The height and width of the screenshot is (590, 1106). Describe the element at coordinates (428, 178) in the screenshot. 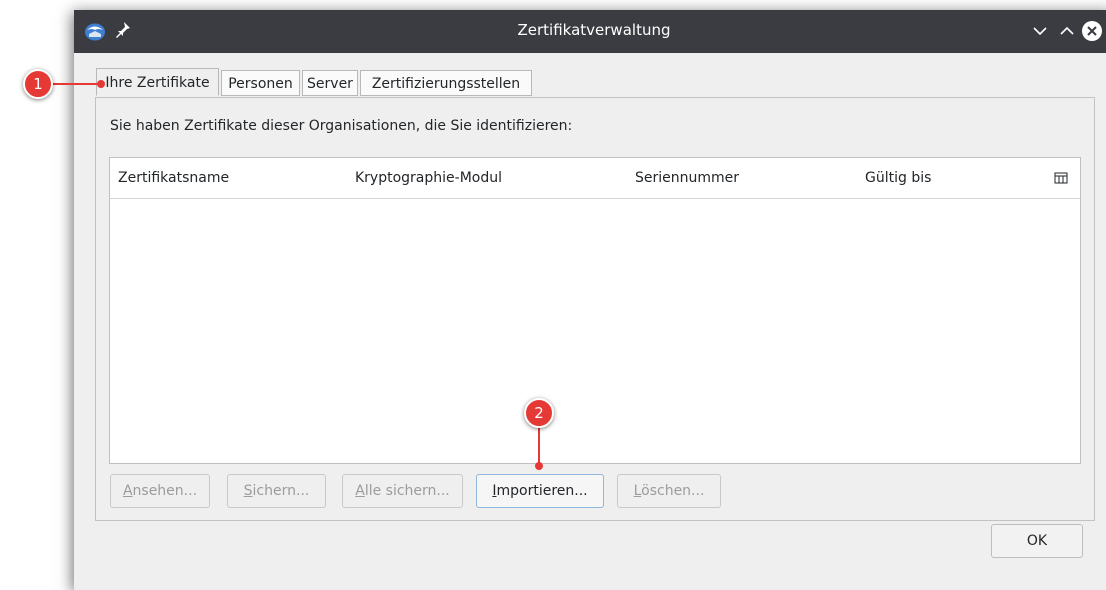

I see `column-header-module: Kryptographie-Modul` at that location.